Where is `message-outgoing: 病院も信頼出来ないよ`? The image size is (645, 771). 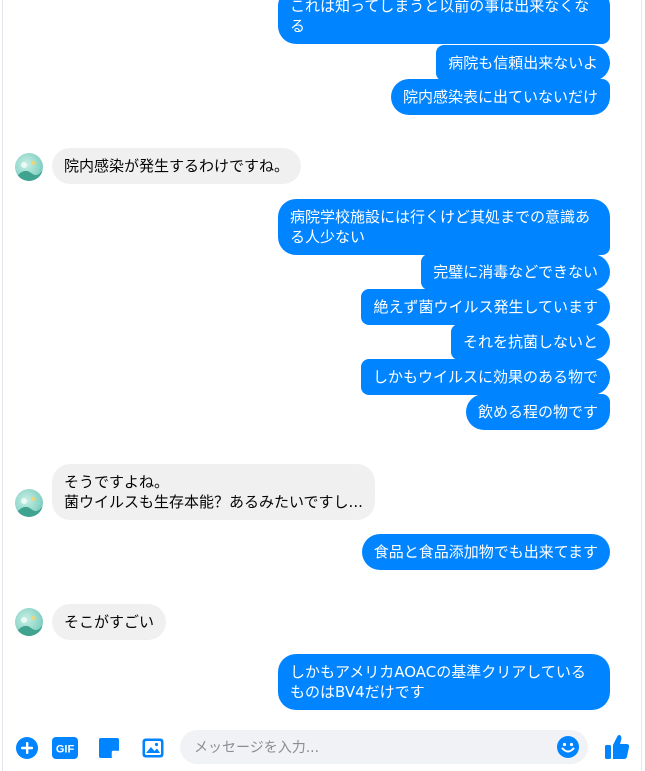
message-outgoing: 病院も信頼出来ないよ is located at coordinates (523, 63).